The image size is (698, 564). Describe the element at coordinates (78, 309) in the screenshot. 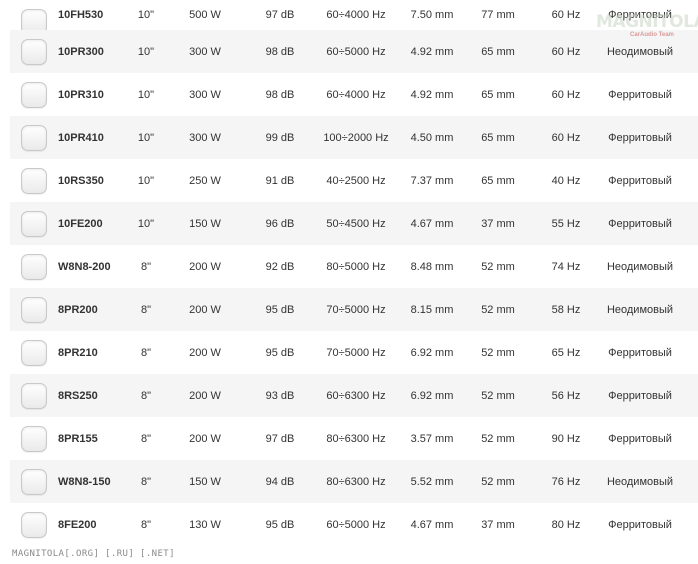

I see `model-cell: 8PR200` at that location.